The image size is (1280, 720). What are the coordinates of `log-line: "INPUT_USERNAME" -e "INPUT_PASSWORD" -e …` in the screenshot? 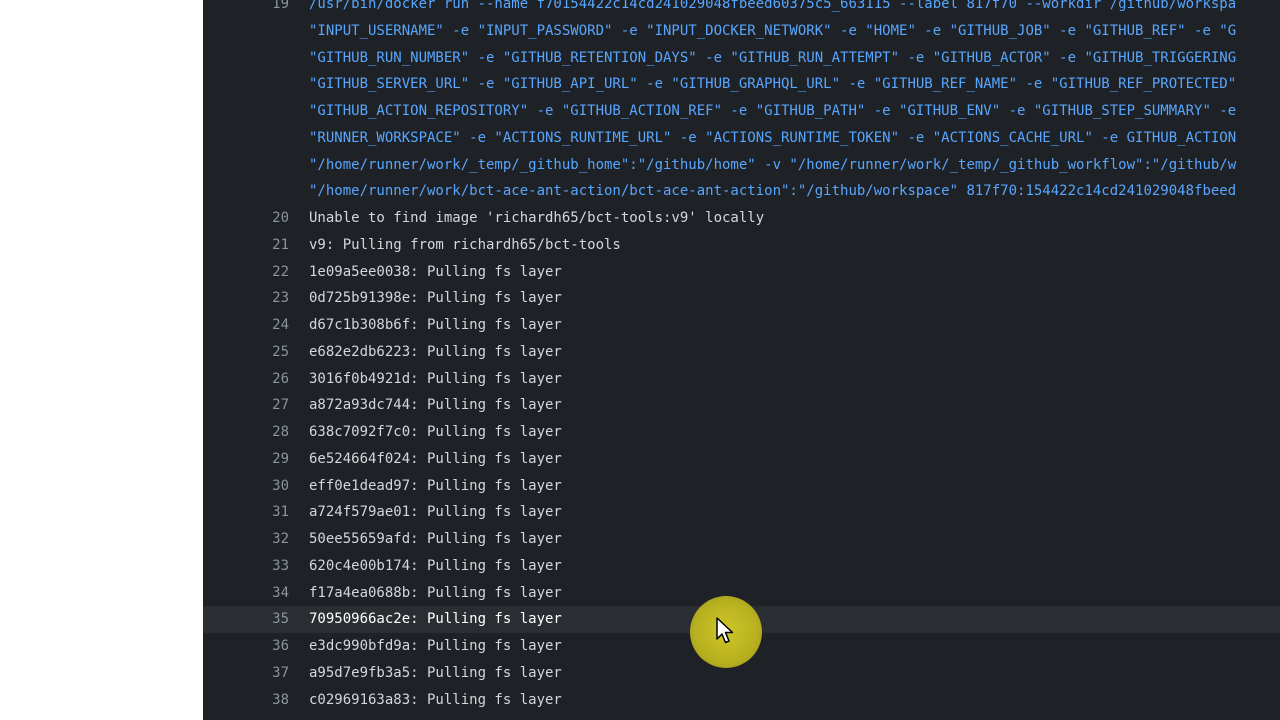 It's located at (741, 31).